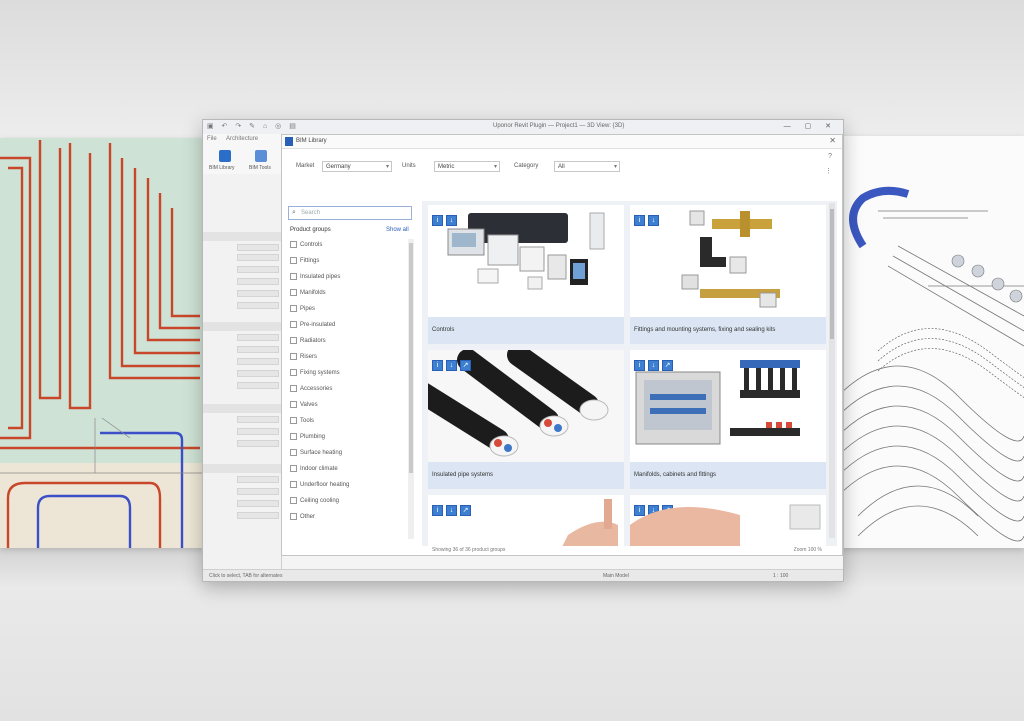  What do you see at coordinates (311, 388) in the screenshot?
I see `sidebar-item: Accessories` at bounding box center [311, 388].